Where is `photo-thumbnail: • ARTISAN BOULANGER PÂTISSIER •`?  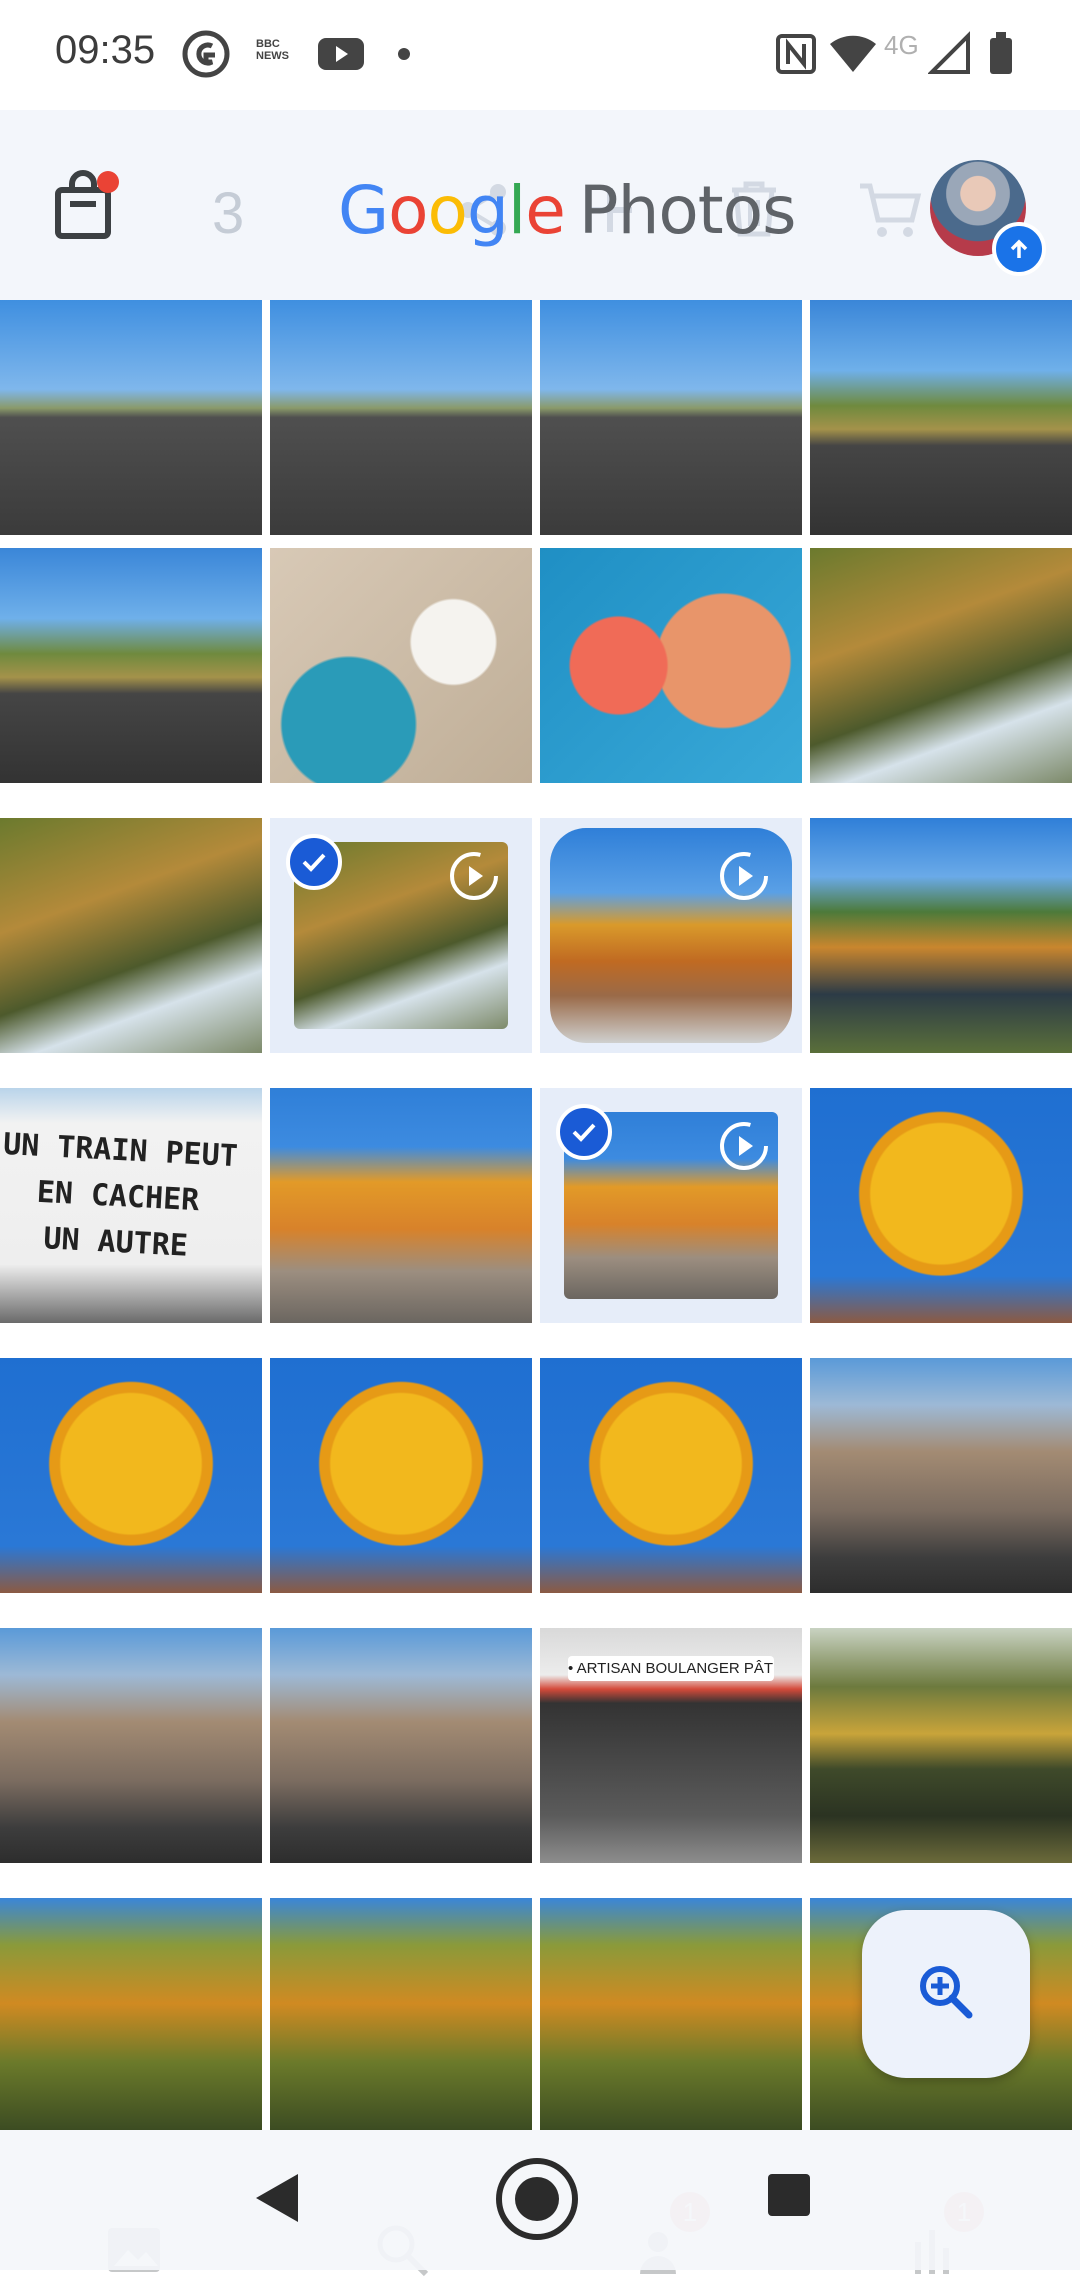 photo-thumbnail: • ARTISAN BOULANGER PÂTISSIER • is located at coordinates (671, 1745).